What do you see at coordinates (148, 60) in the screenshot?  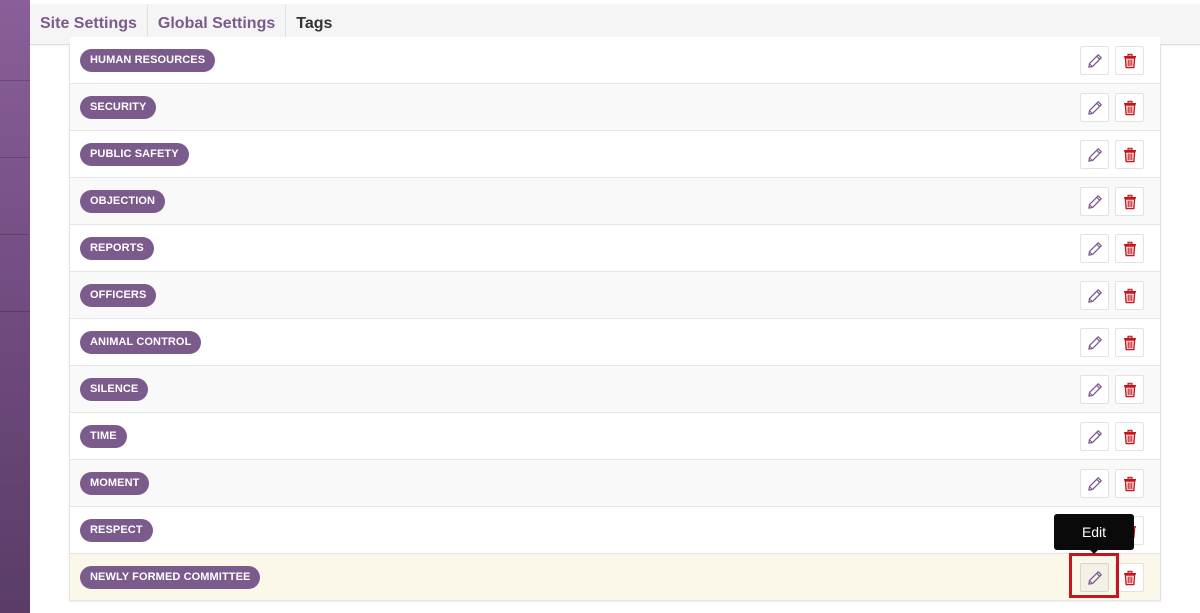 I see `tag-label: HUMAN RESOURCES` at bounding box center [148, 60].